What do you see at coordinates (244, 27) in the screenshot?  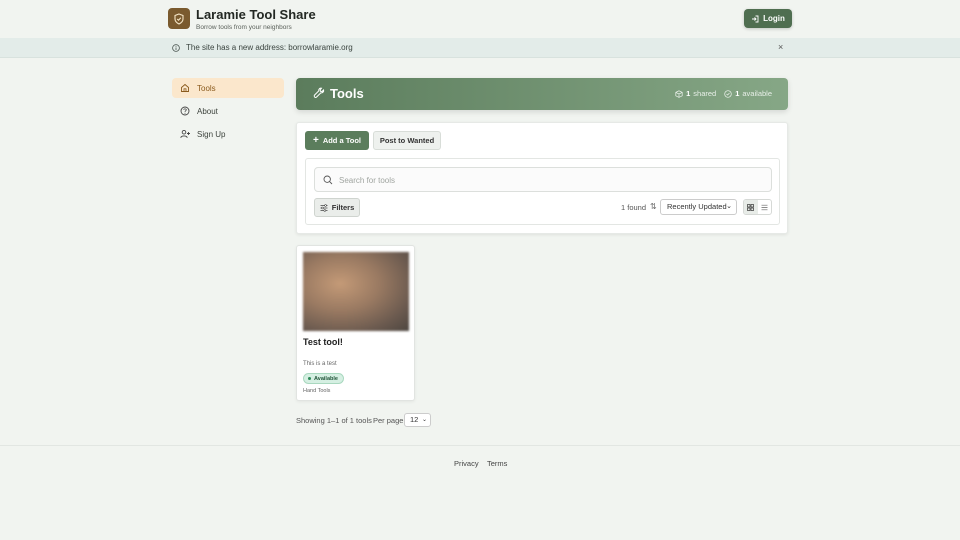 I see `brand-subtitle: Borrow tools from your neighbors` at bounding box center [244, 27].